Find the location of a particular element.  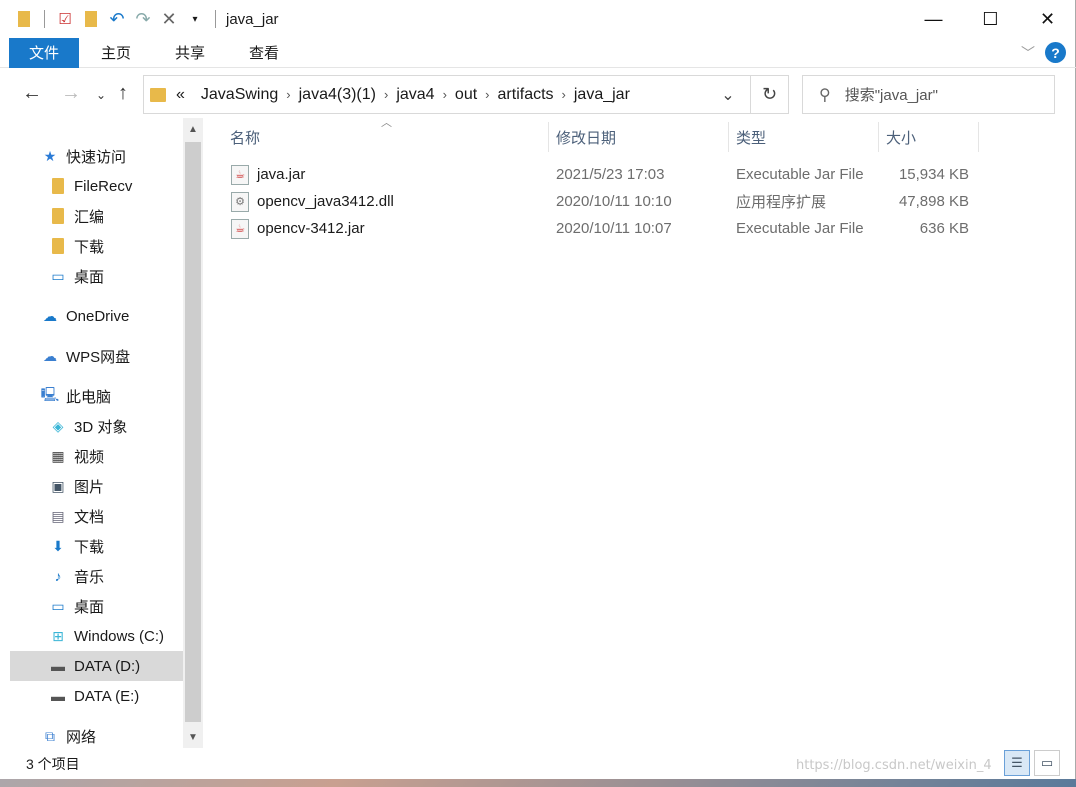

file-date: 2020/10/11 10:10 is located at coordinates (614, 201).